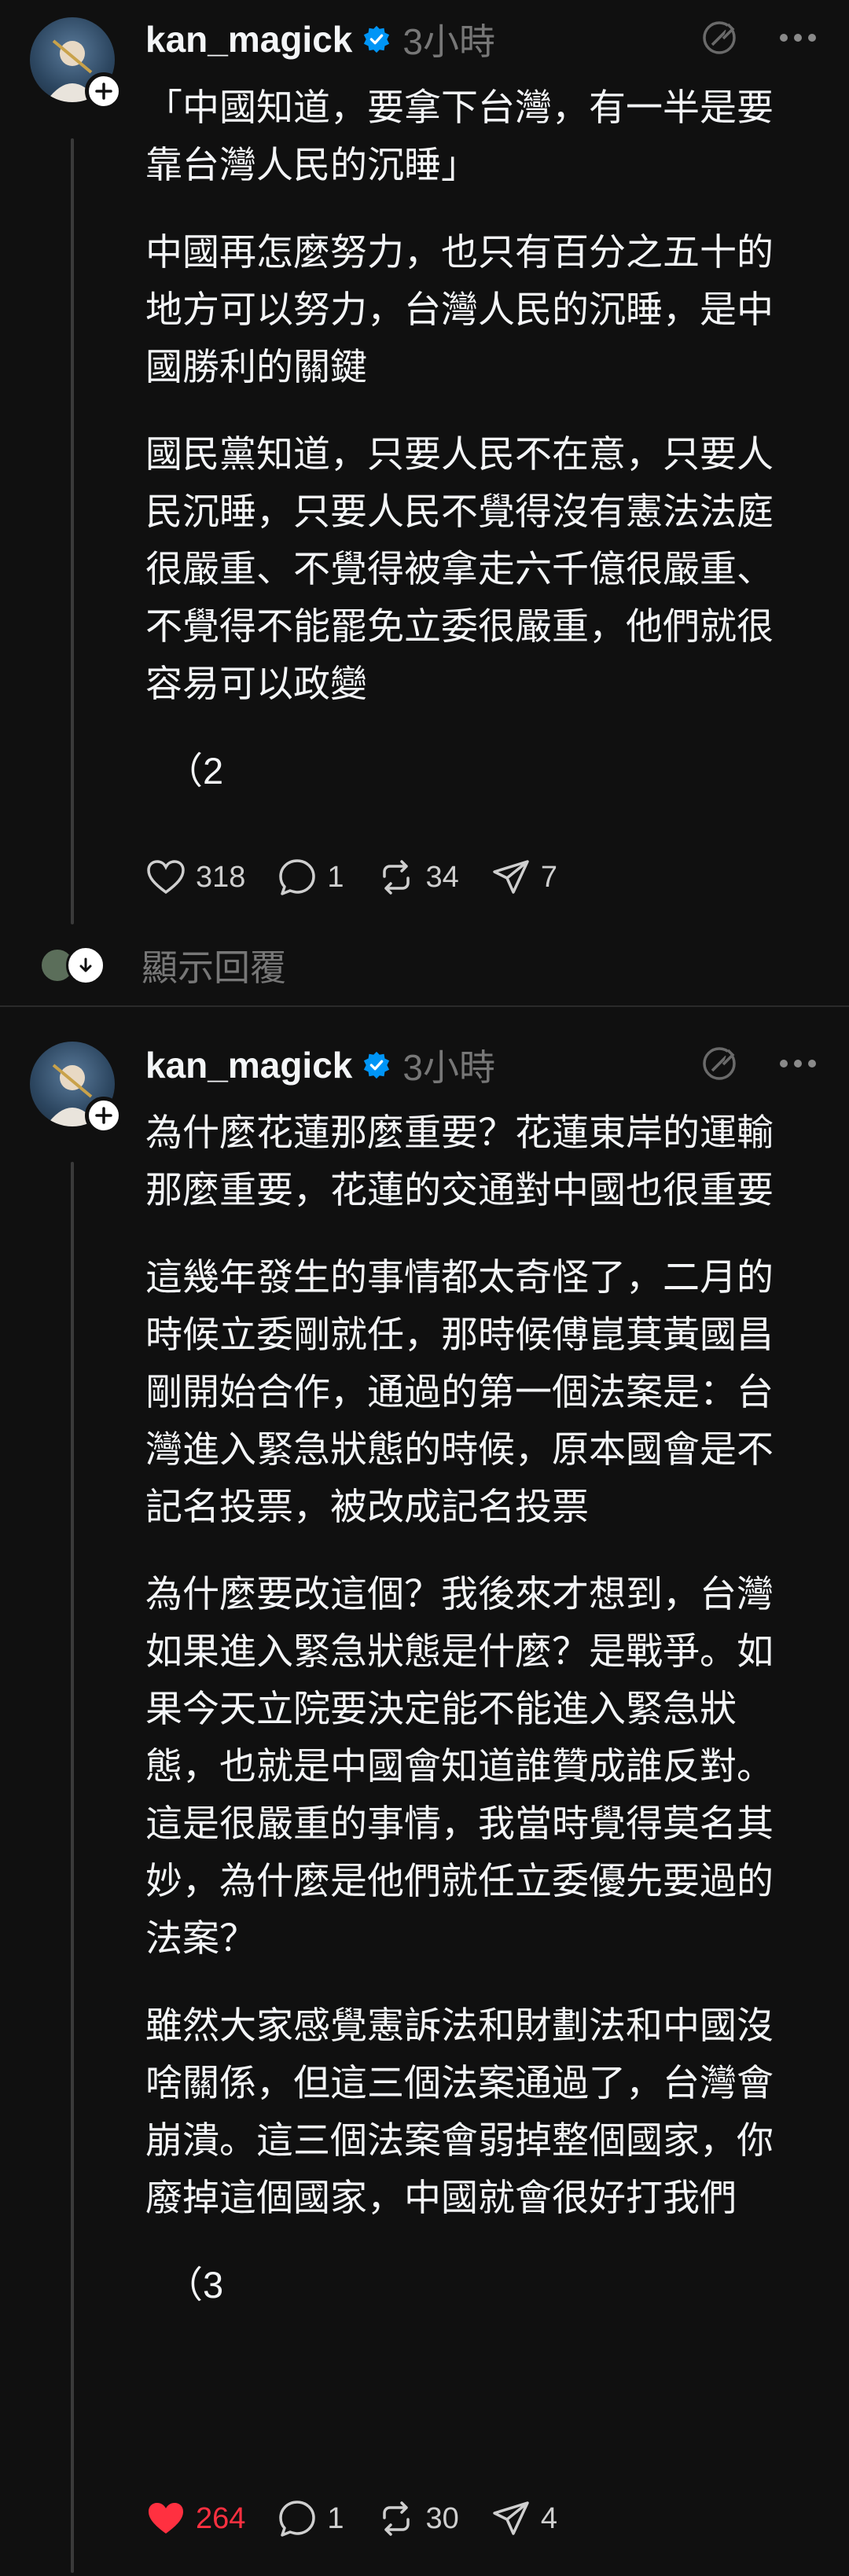 This screenshot has height=2576, width=849. Describe the element at coordinates (548, 877) in the screenshot. I see `share-count: 7` at that location.